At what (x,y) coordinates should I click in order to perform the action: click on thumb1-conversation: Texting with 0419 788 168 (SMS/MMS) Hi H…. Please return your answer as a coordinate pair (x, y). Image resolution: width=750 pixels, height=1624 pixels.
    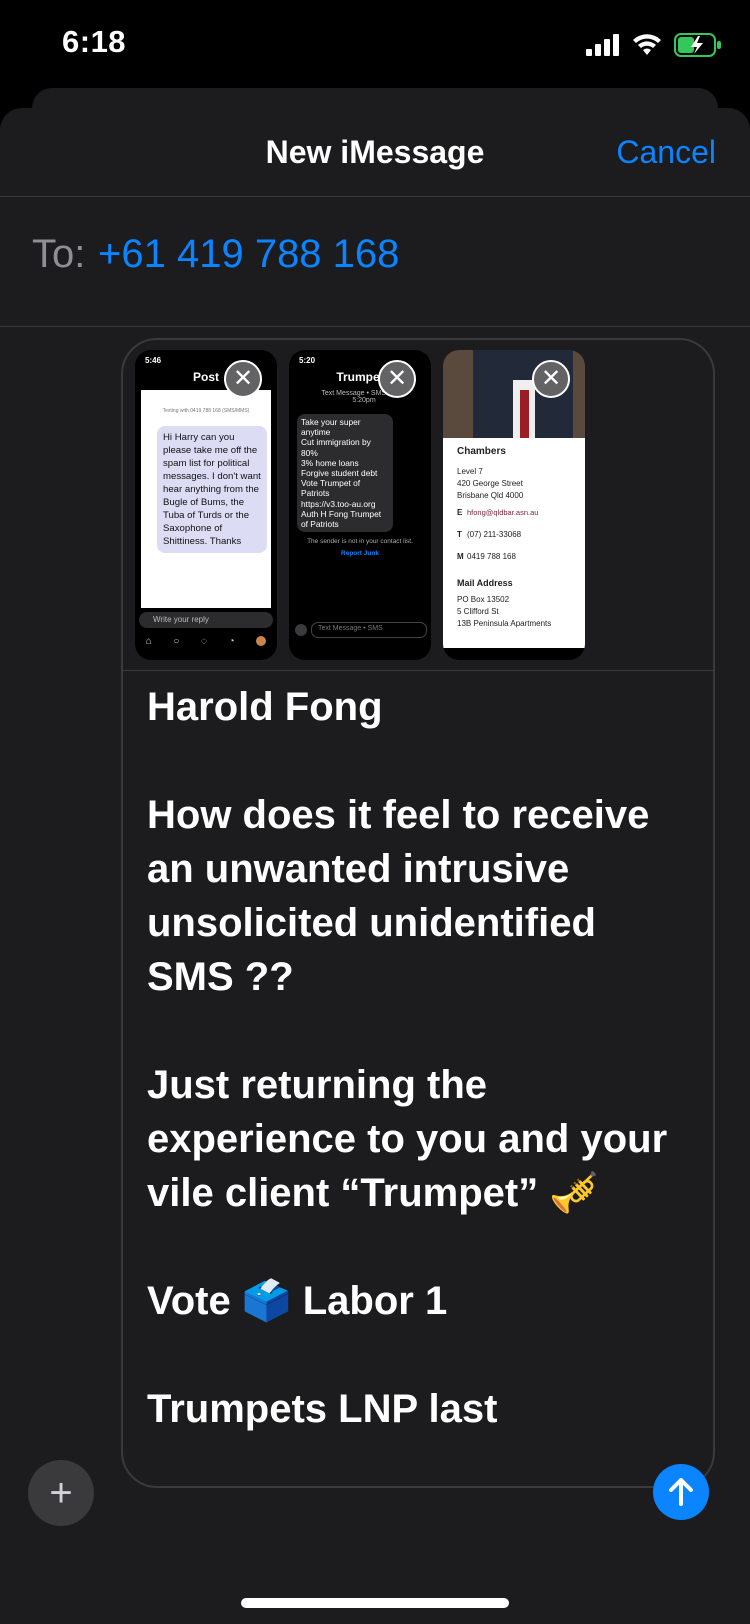
    Looking at the image, I should click on (206, 499).